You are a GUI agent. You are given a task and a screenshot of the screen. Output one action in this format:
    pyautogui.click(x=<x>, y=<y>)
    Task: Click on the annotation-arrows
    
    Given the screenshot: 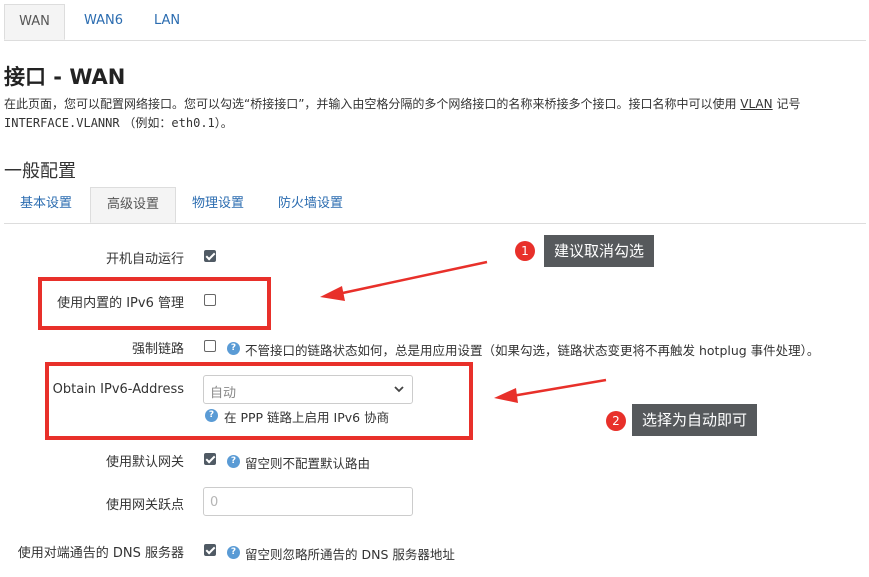 What is the action you would take?
    pyautogui.click(x=463, y=331)
    